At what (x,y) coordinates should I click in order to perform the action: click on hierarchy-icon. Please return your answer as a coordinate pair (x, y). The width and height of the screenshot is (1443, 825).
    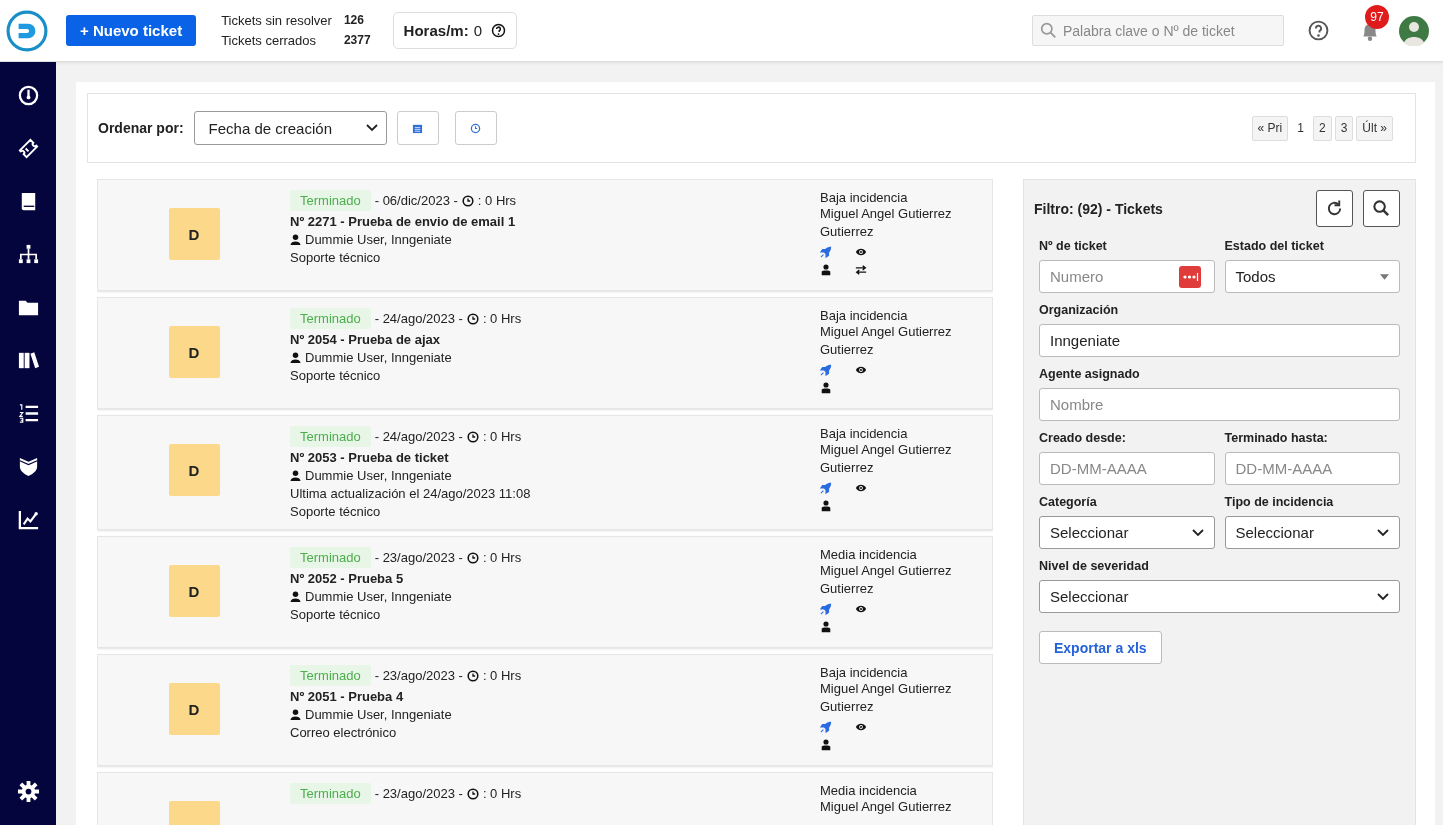
    Looking at the image, I should click on (28, 254).